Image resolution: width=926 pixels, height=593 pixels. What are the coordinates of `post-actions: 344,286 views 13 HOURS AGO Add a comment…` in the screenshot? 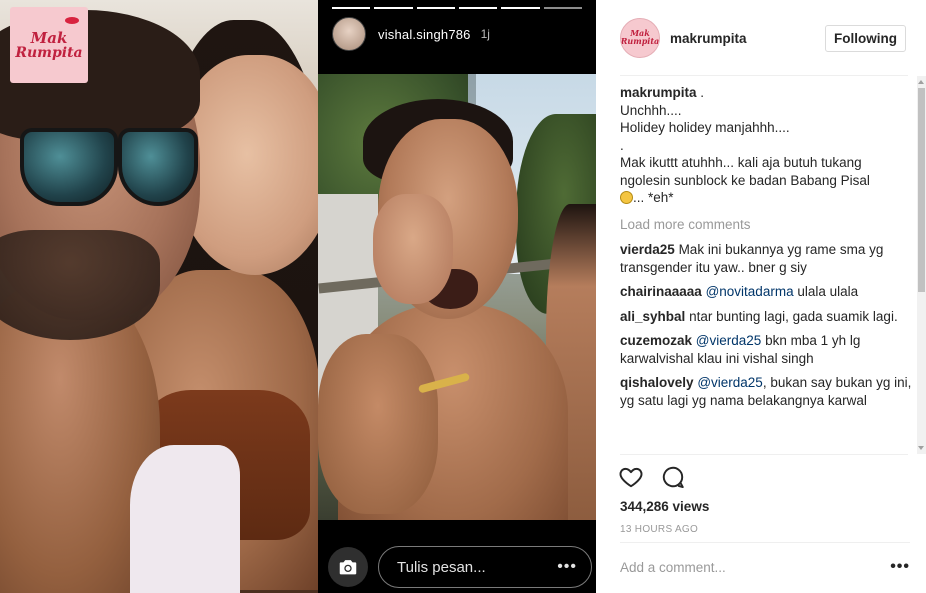 It's located at (761, 523).